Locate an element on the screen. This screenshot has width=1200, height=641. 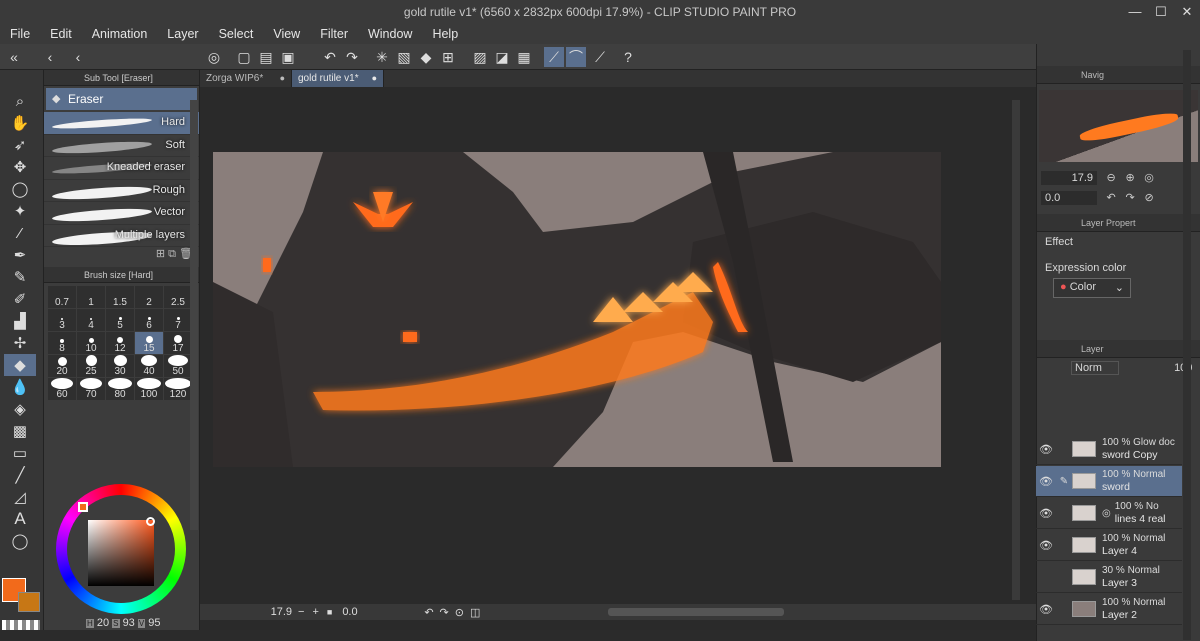
menu-animation: Animation is located at coordinates (120, 34).